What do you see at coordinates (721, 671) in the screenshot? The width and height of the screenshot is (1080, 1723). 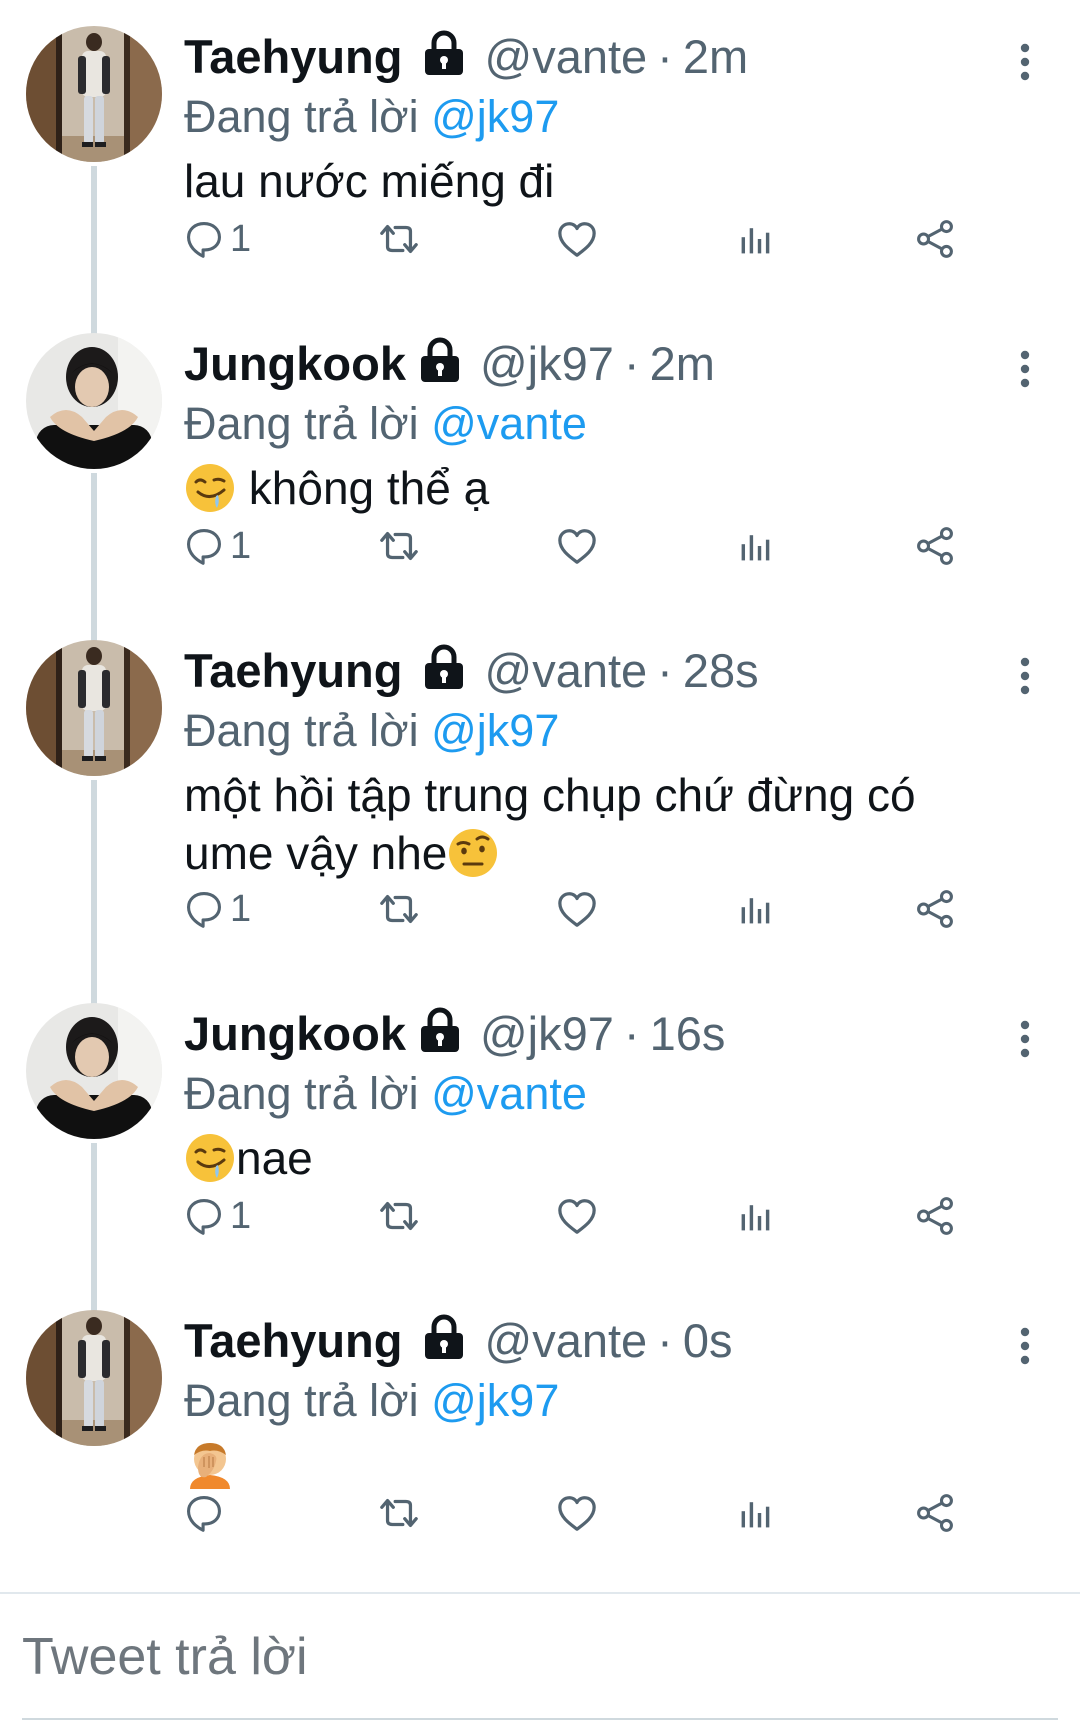 I see `timestamp: 28s` at bounding box center [721, 671].